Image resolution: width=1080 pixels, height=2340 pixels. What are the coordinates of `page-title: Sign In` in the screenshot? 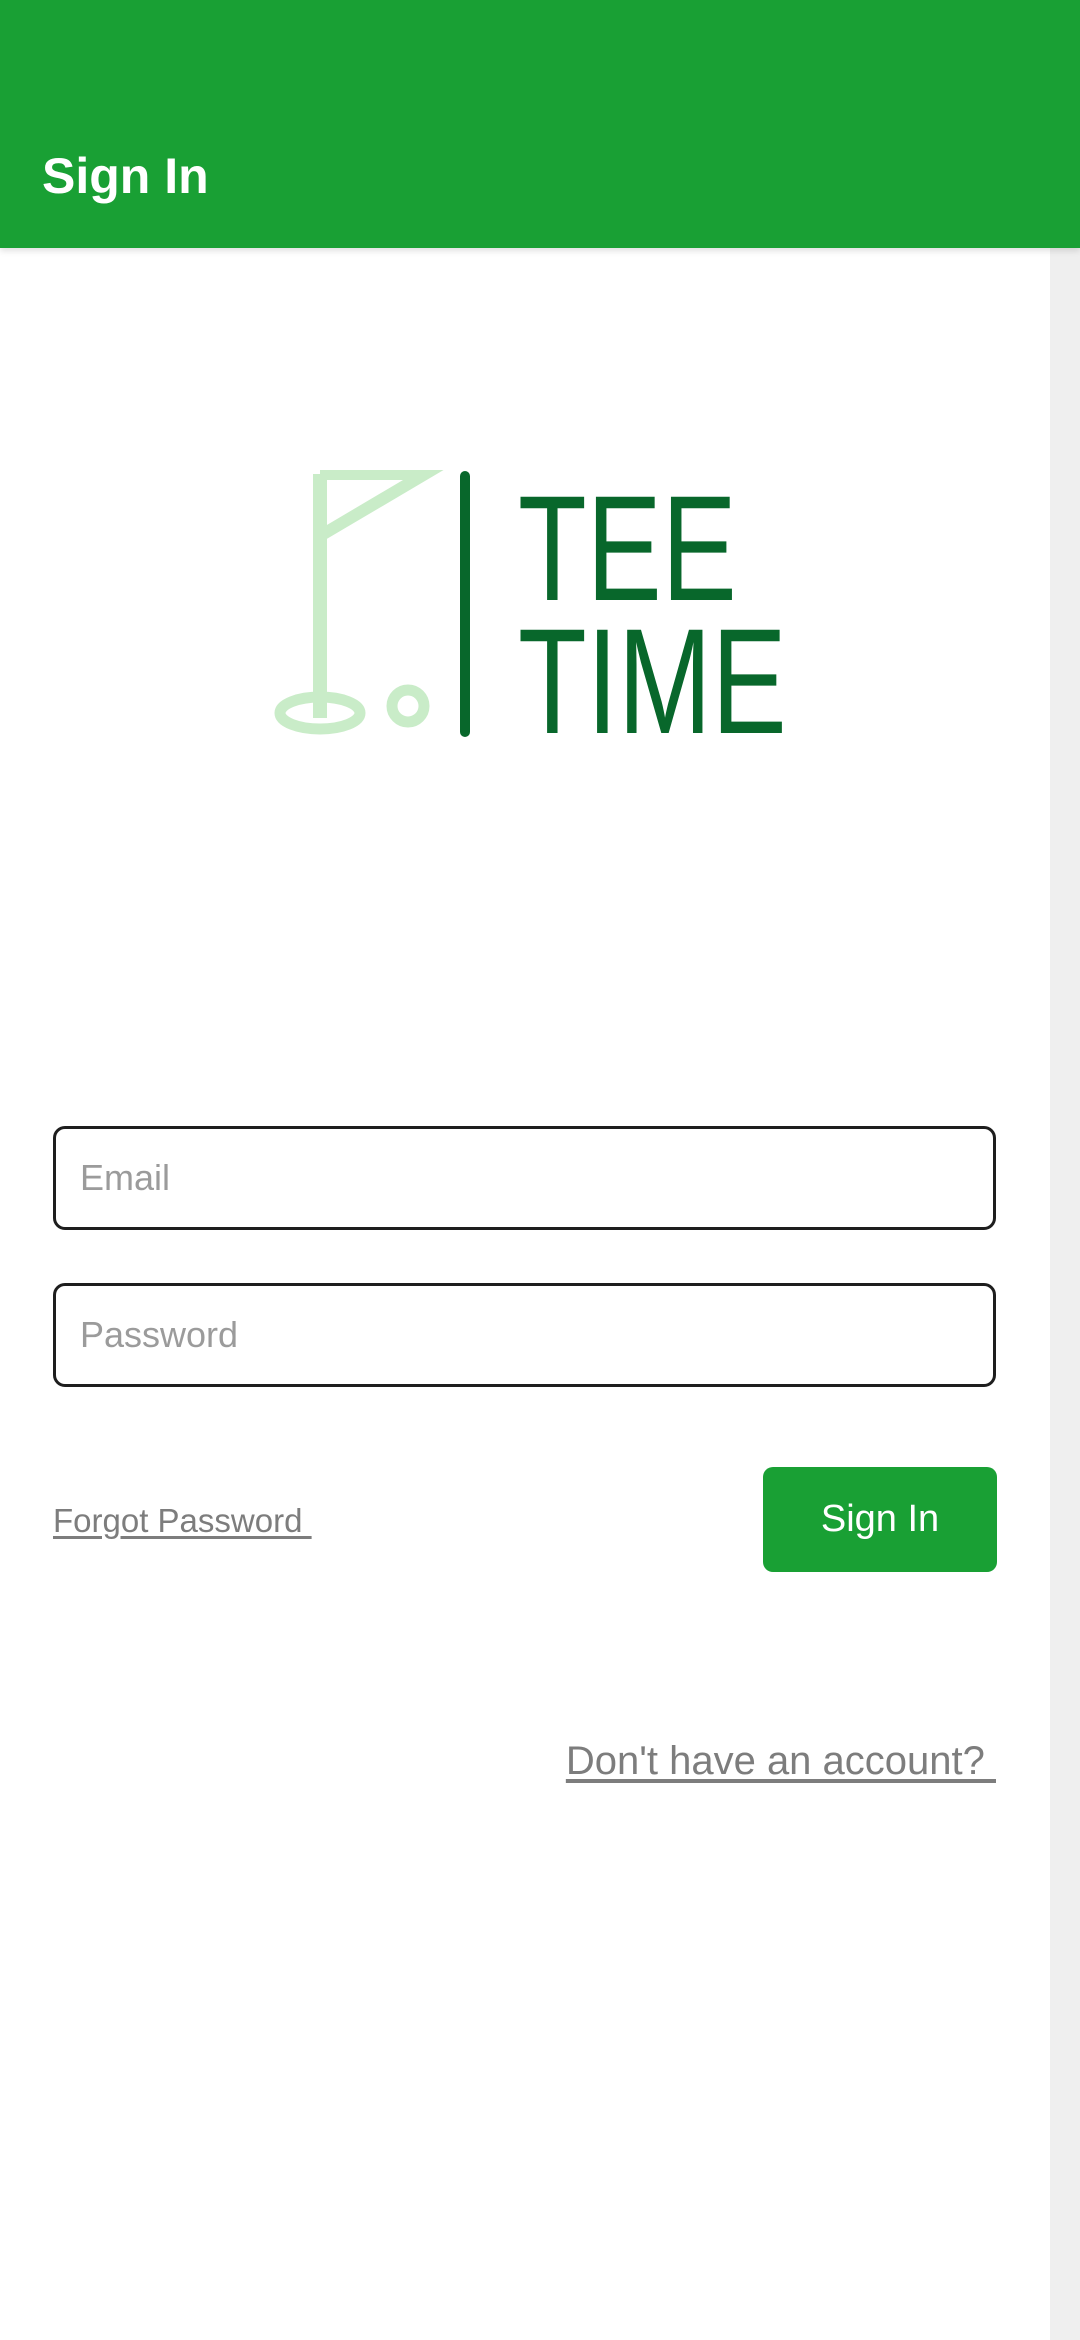 It's located at (125, 176).